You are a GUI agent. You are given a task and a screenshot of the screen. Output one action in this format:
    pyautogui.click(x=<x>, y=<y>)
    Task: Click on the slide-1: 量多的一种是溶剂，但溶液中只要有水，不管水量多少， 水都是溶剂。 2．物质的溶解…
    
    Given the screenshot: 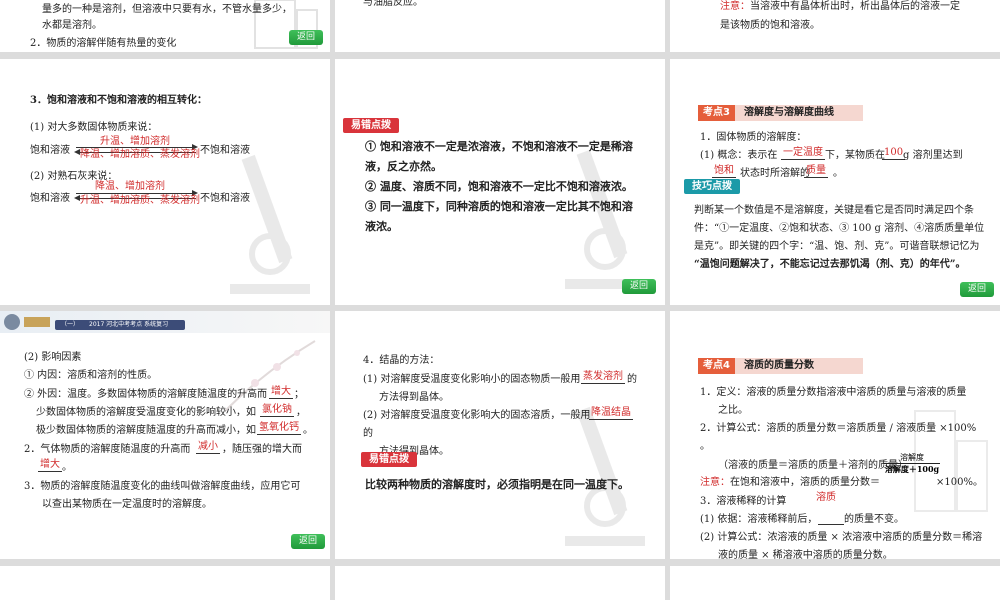 What is the action you would take?
    pyautogui.click(x=165, y=26)
    